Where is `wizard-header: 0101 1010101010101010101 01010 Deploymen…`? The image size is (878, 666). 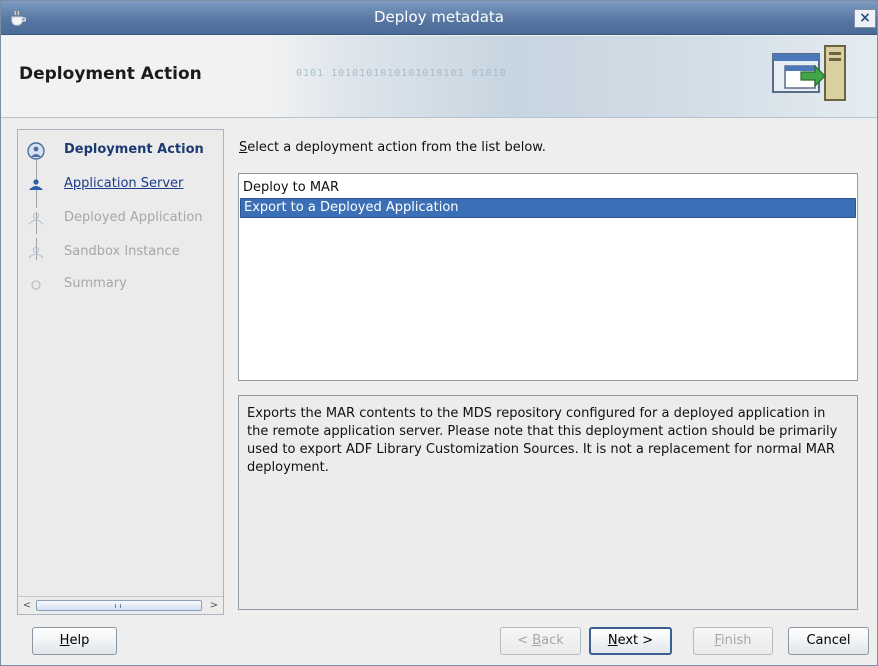
wizard-header: 0101 1010101010101010101 01010 Deploymen… is located at coordinates (439, 77).